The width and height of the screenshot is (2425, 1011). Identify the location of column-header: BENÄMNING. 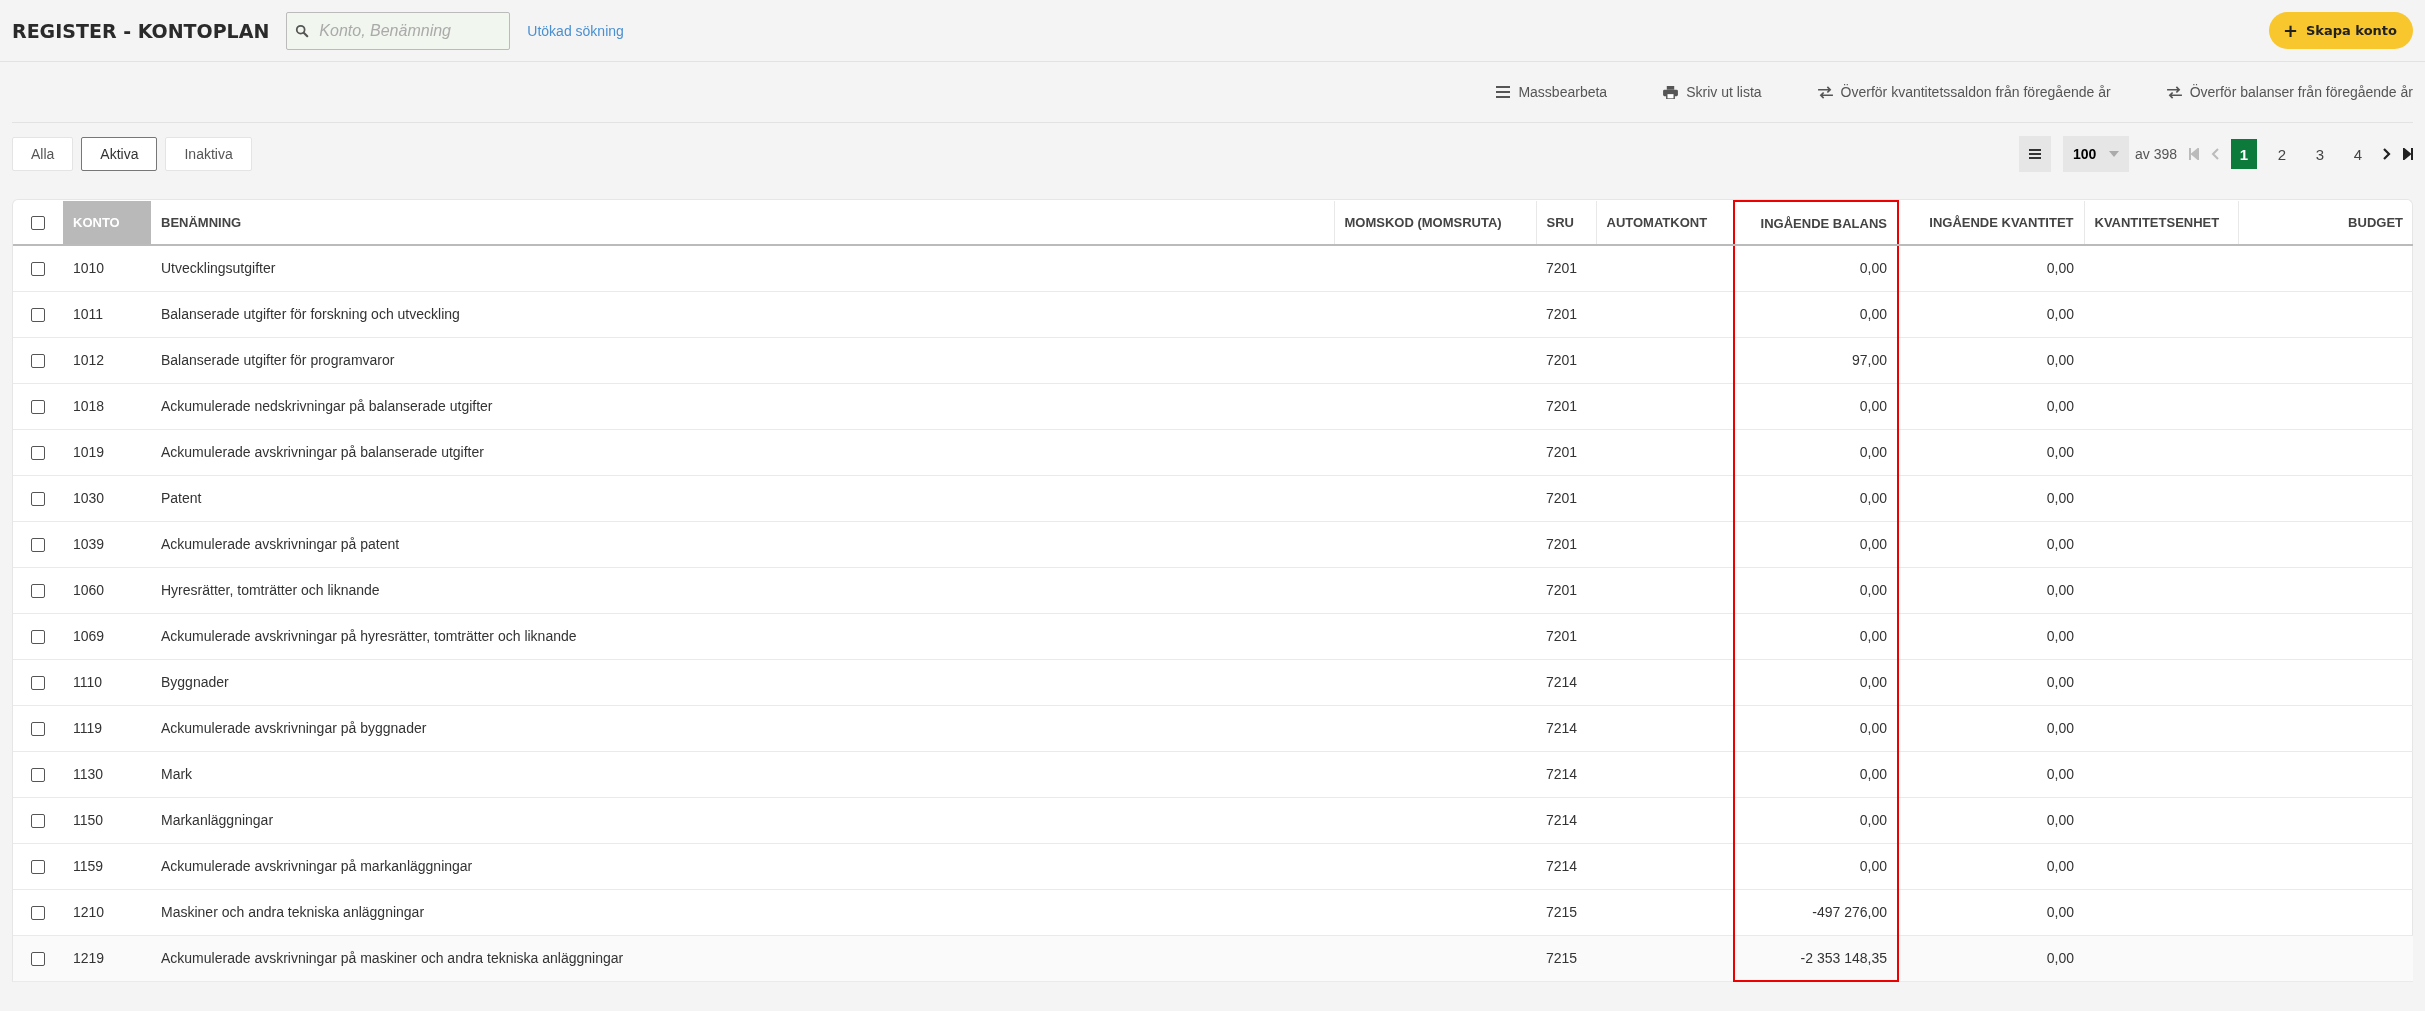
(742, 223).